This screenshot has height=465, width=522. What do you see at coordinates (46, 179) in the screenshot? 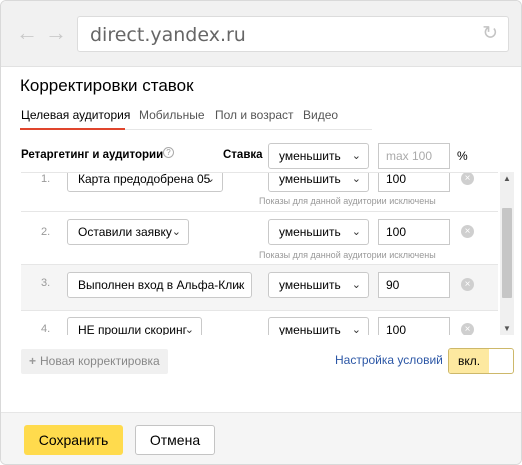
I see `row-number: 1.` at bounding box center [46, 179].